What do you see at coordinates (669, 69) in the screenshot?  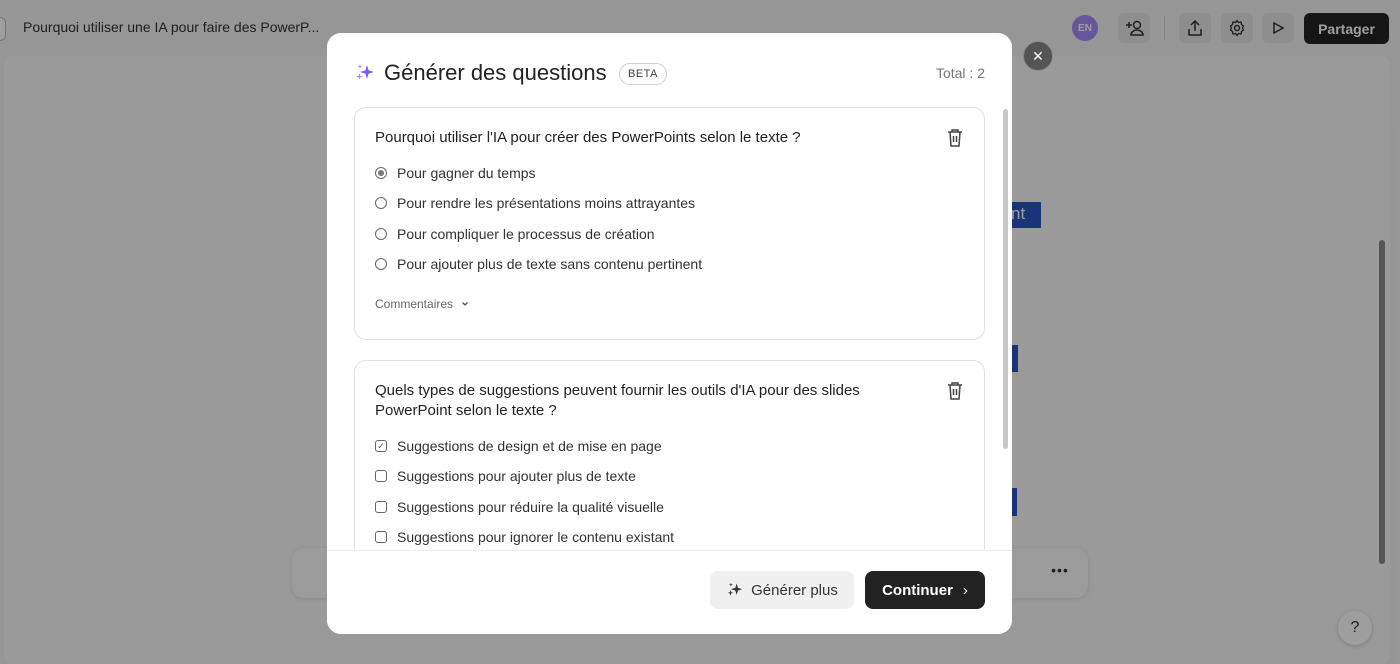 I see `dialog-header: Générer des questions BETA Total : 2` at bounding box center [669, 69].